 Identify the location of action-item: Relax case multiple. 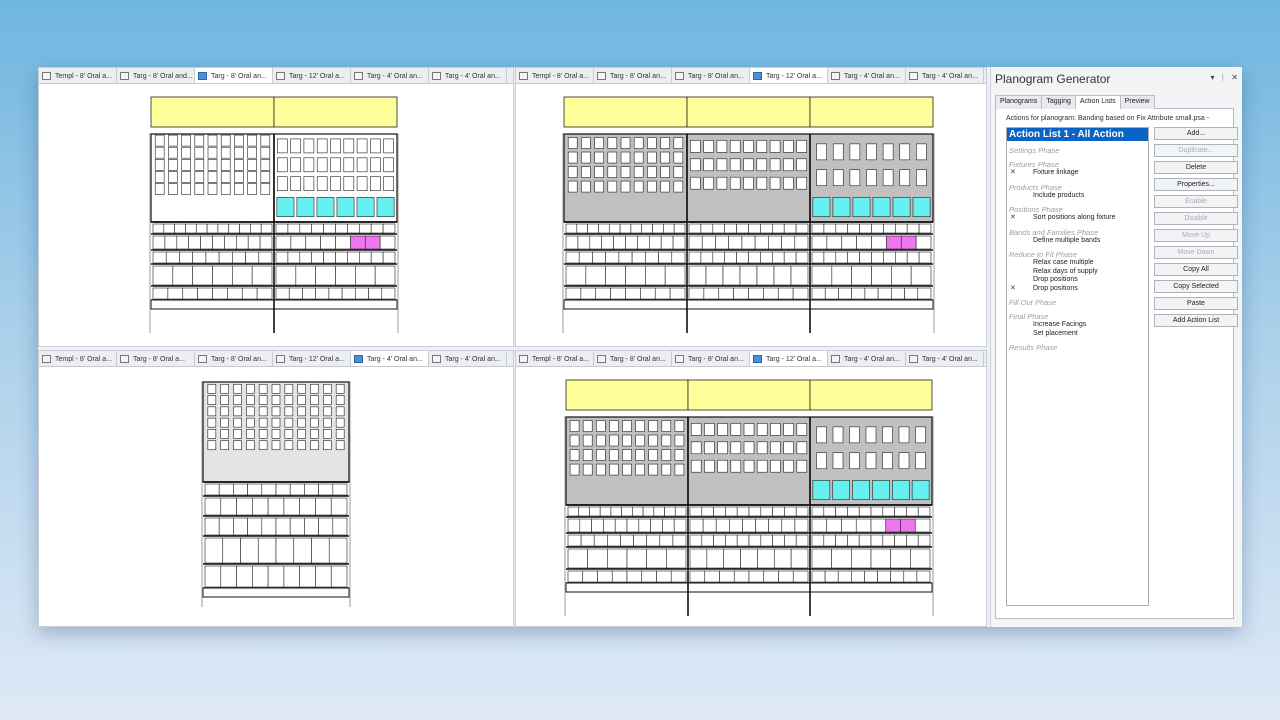
(1077, 263).